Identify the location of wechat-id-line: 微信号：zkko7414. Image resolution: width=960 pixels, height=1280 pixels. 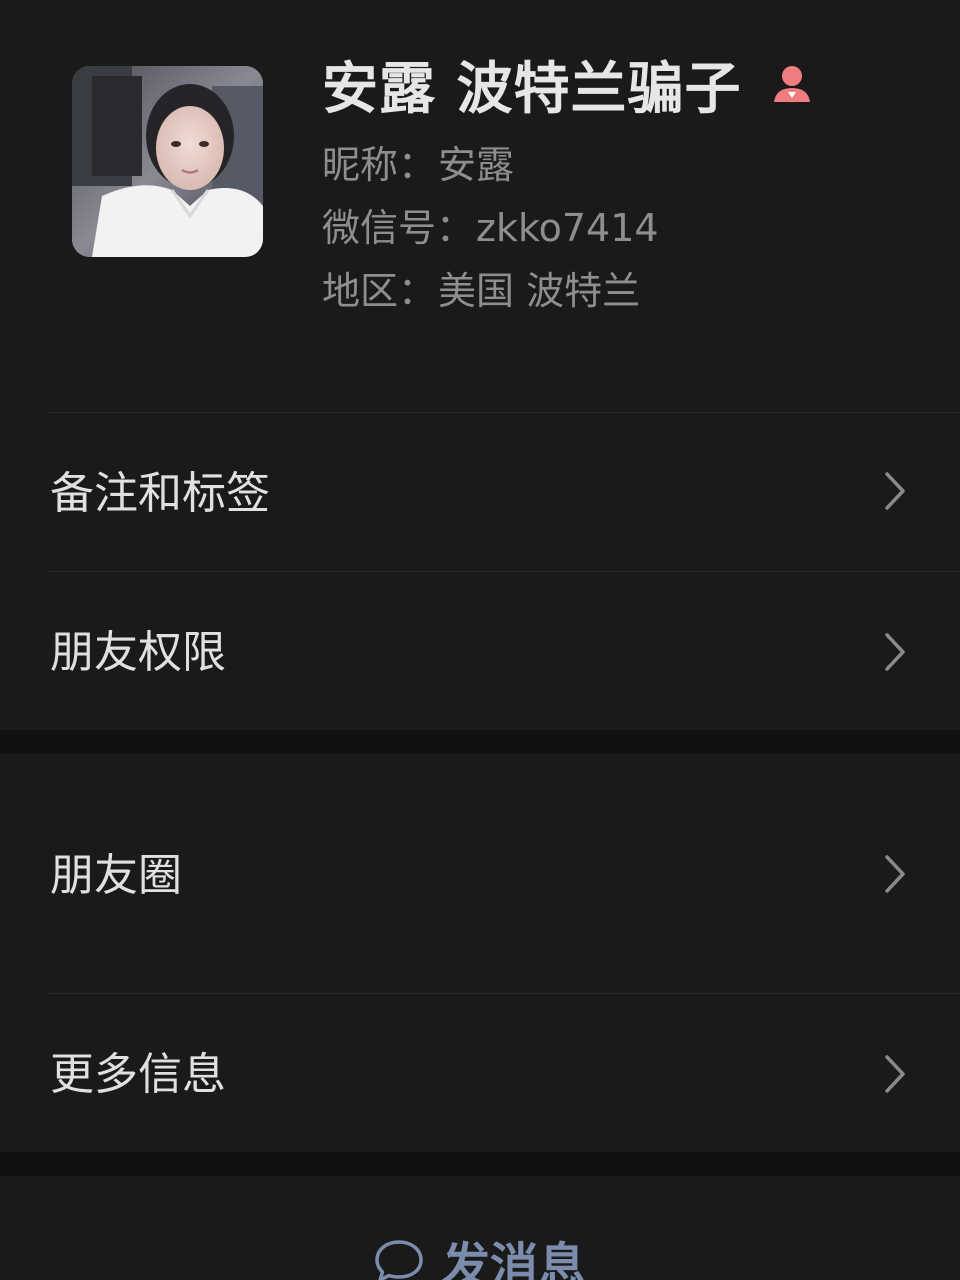
(490, 228).